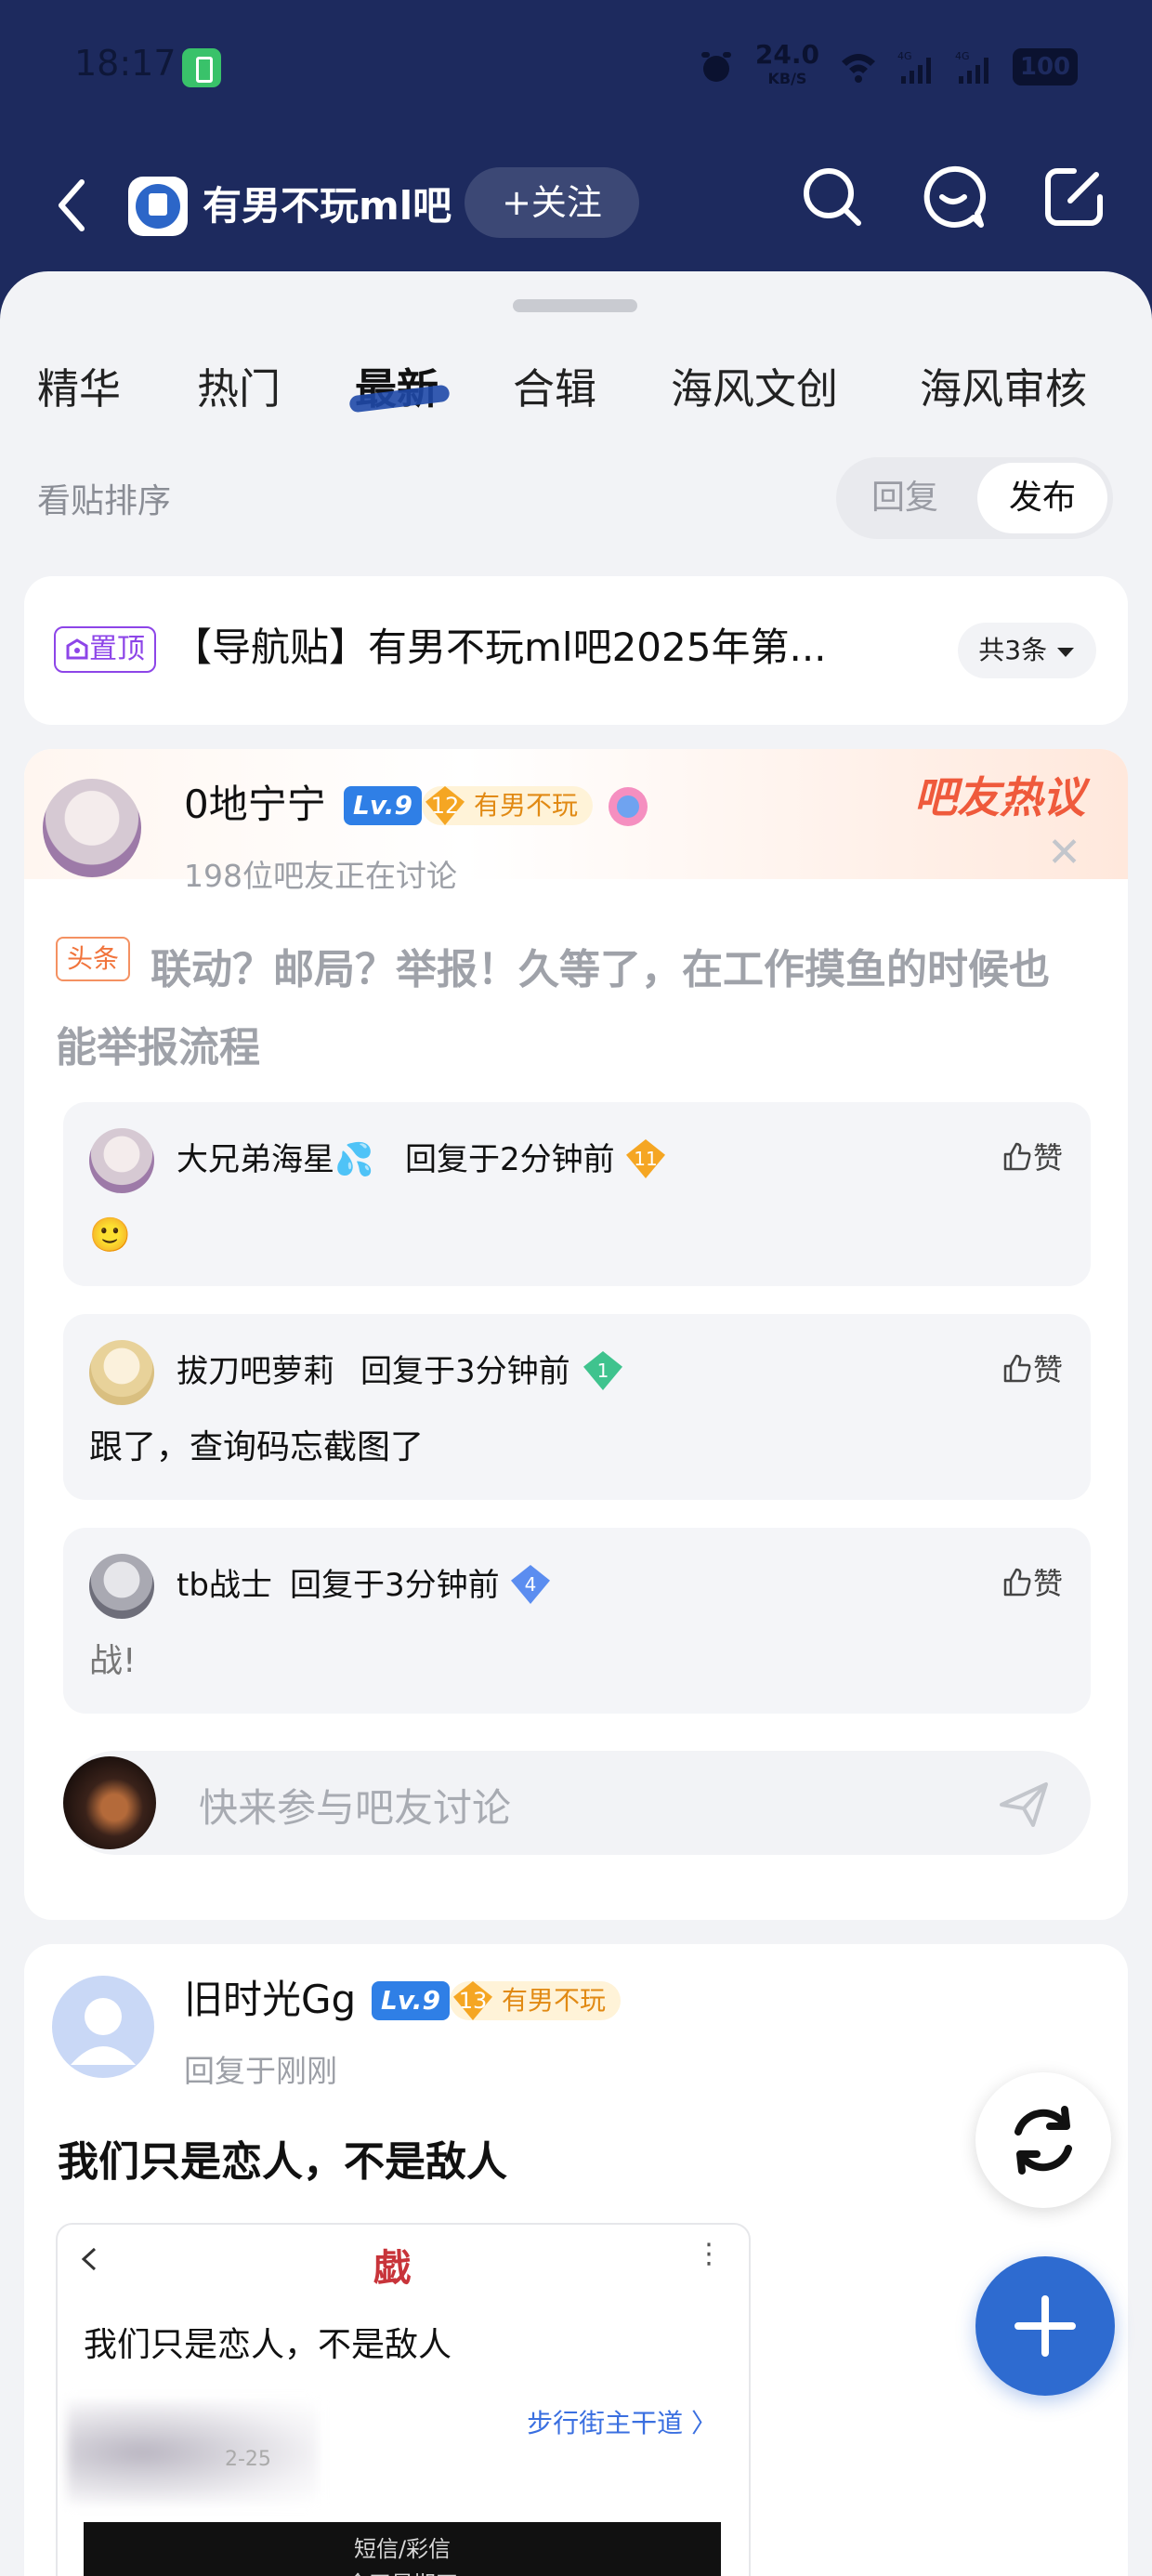 This screenshot has width=1152, height=2576. Describe the element at coordinates (832, 197) in the screenshot. I see `search-icon` at that location.